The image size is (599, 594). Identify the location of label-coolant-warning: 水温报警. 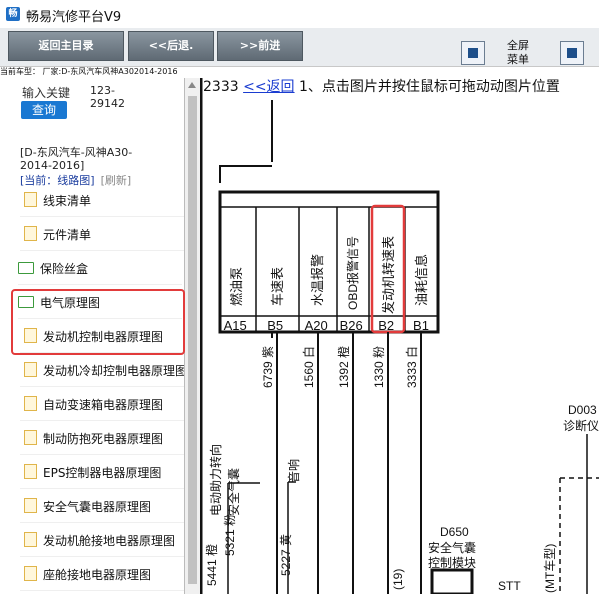
(317, 280).